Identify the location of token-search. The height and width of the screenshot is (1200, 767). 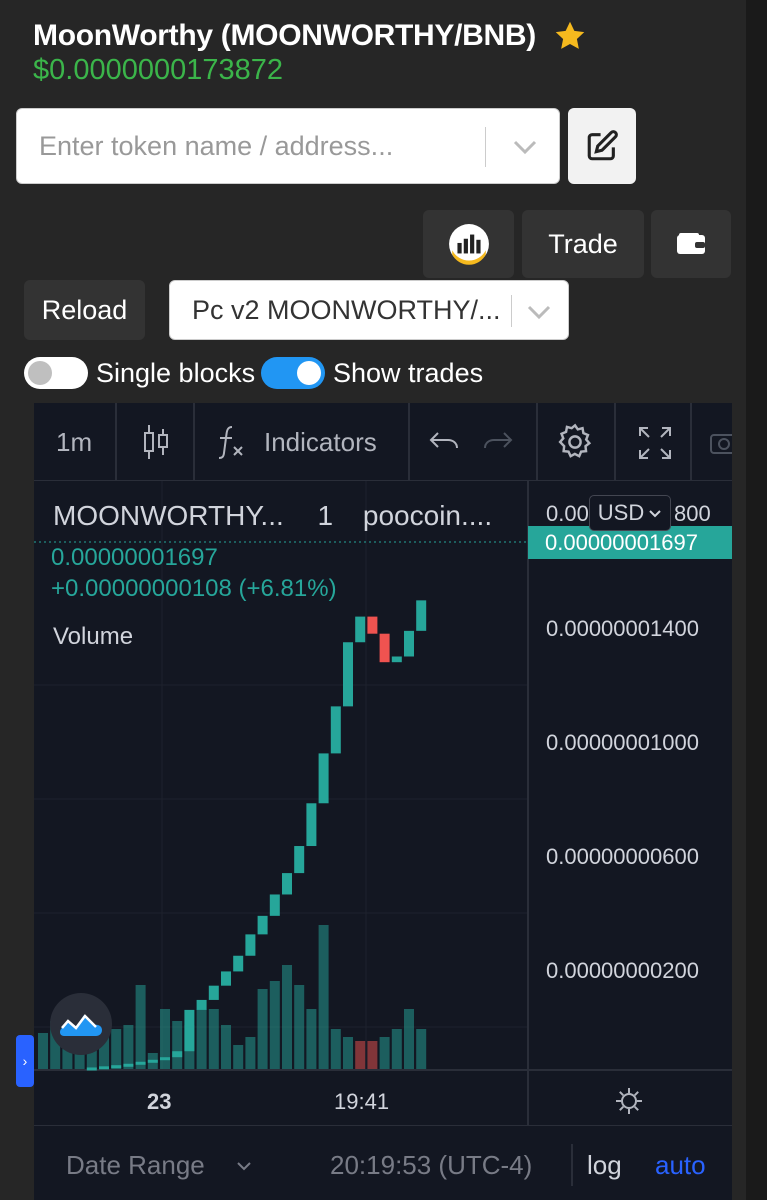
(288, 146).